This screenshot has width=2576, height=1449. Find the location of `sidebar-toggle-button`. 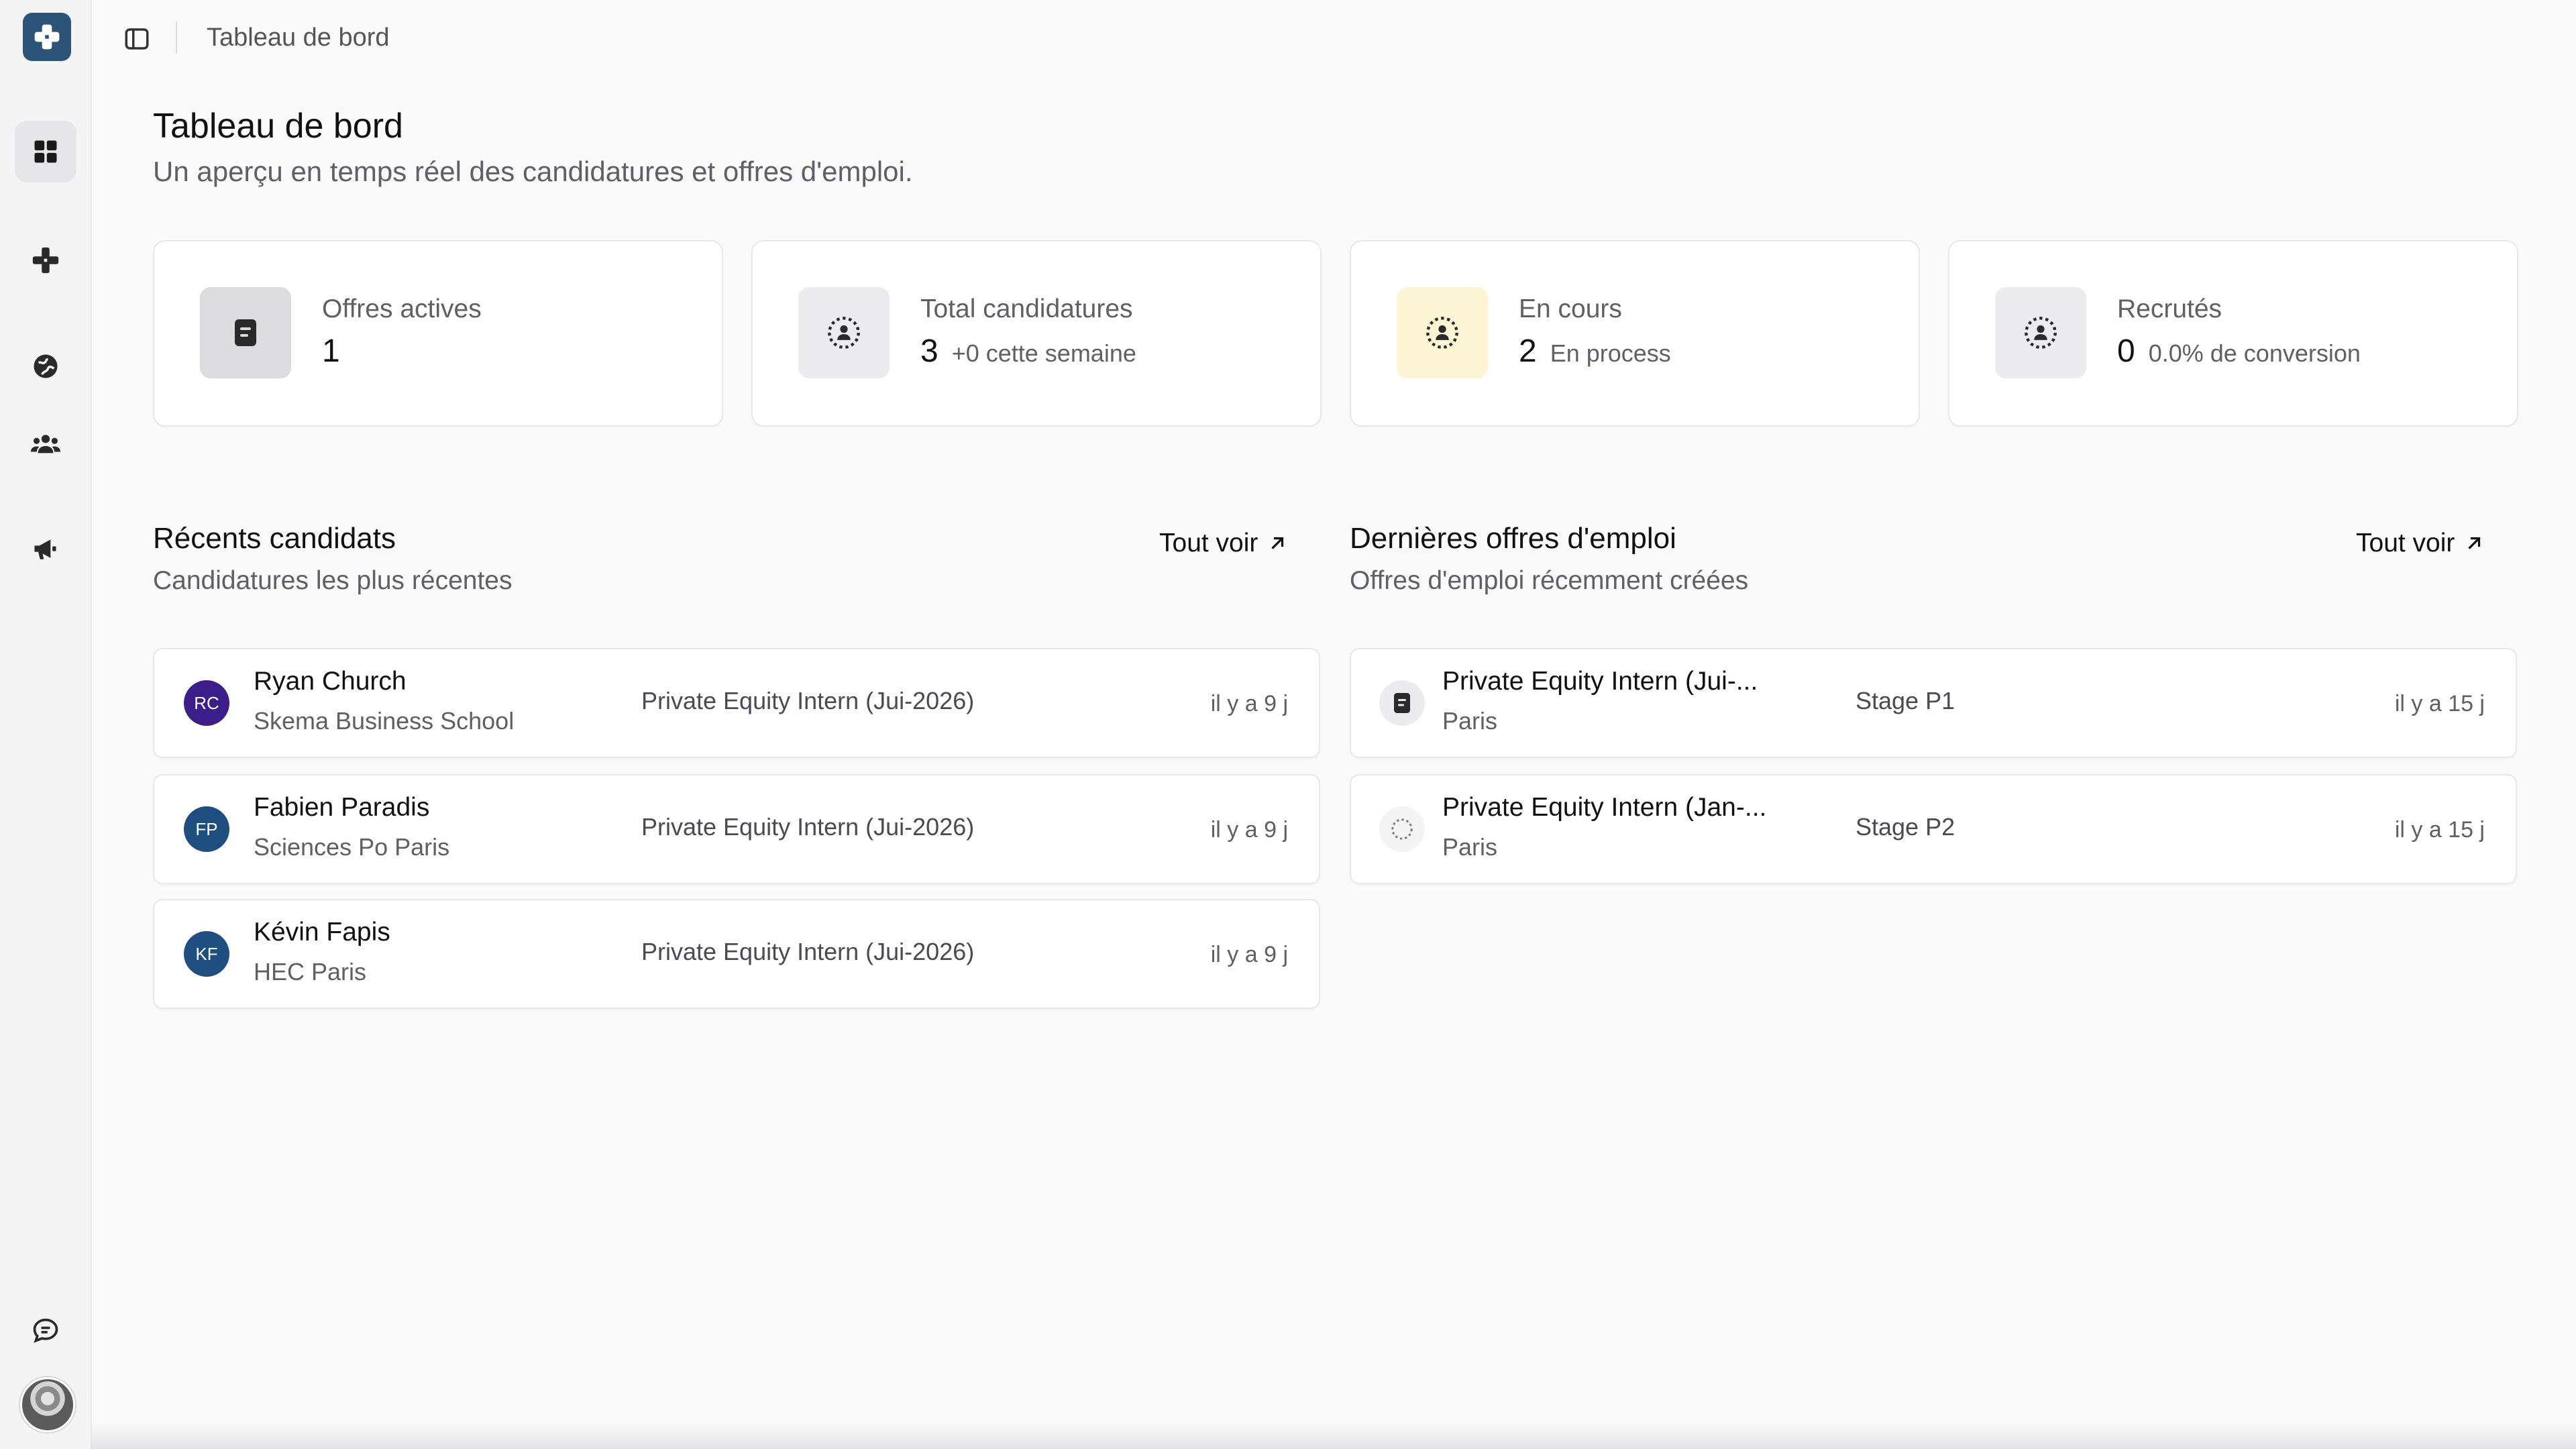

sidebar-toggle-button is located at coordinates (136, 38).